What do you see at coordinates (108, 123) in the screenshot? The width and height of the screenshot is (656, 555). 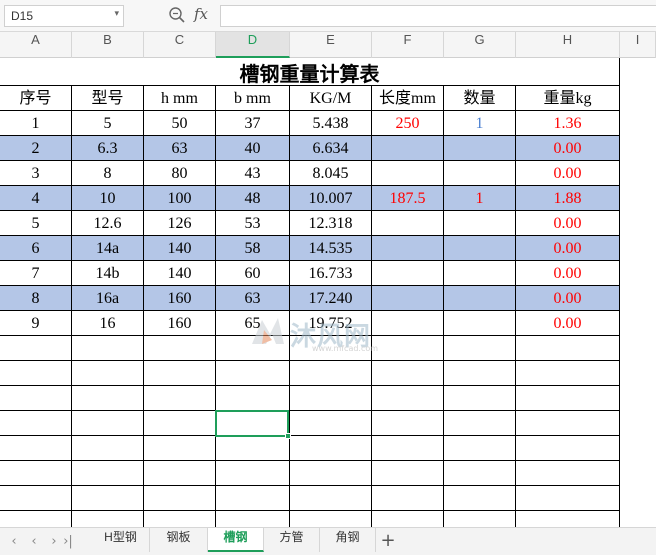 I see `cell-model: 5` at bounding box center [108, 123].